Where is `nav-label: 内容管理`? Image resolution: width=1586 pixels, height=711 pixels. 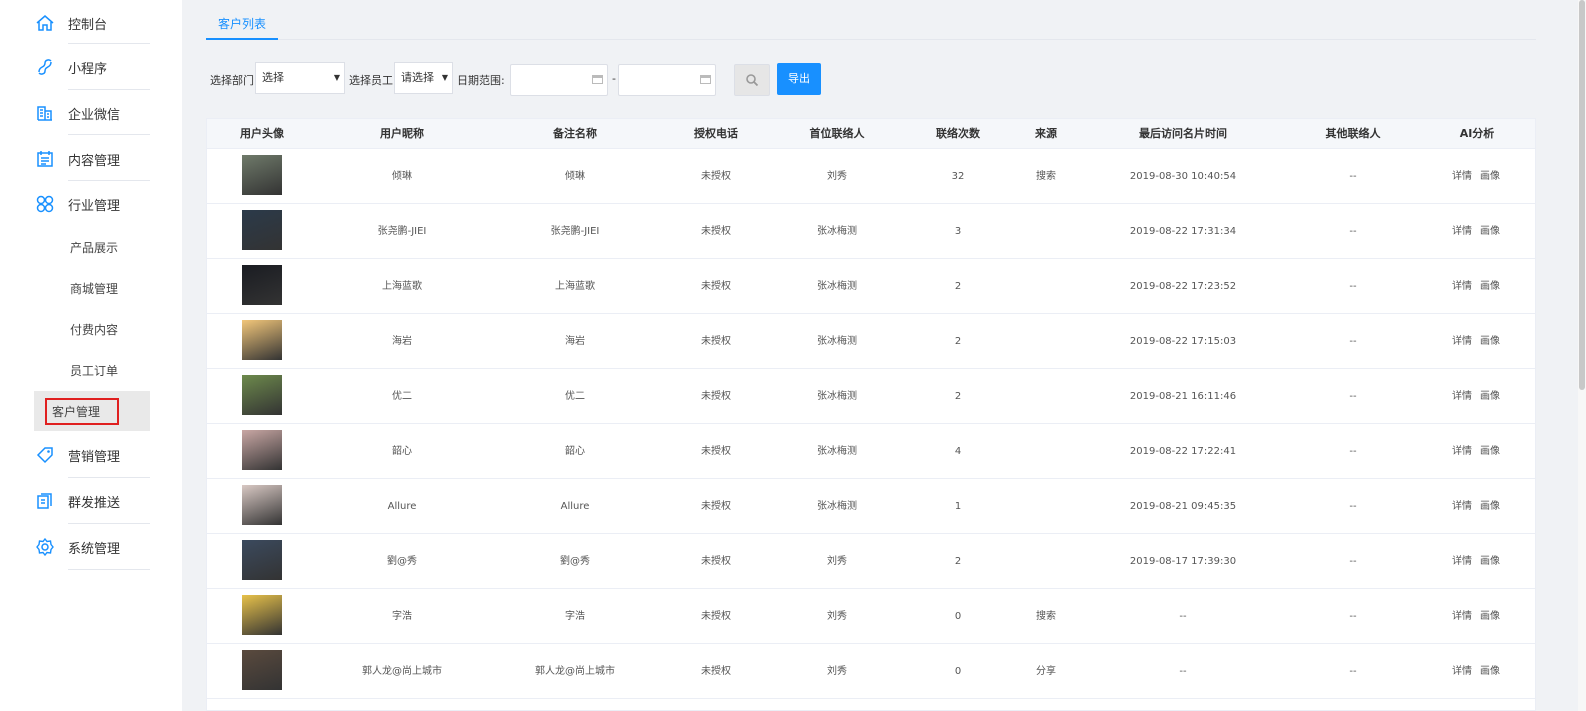
nav-label: 内容管理 is located at coordinates (94, 161).